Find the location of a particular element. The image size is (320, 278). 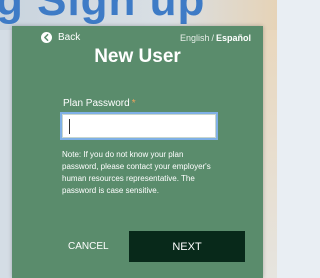

plan-password-label: Plan Password * is located at coordinates (99, 103).